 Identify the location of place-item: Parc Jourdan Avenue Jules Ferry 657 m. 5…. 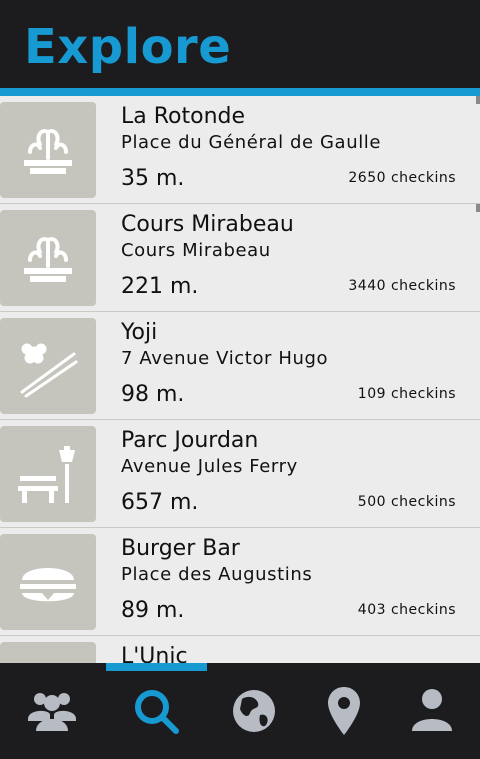
(240, 474).